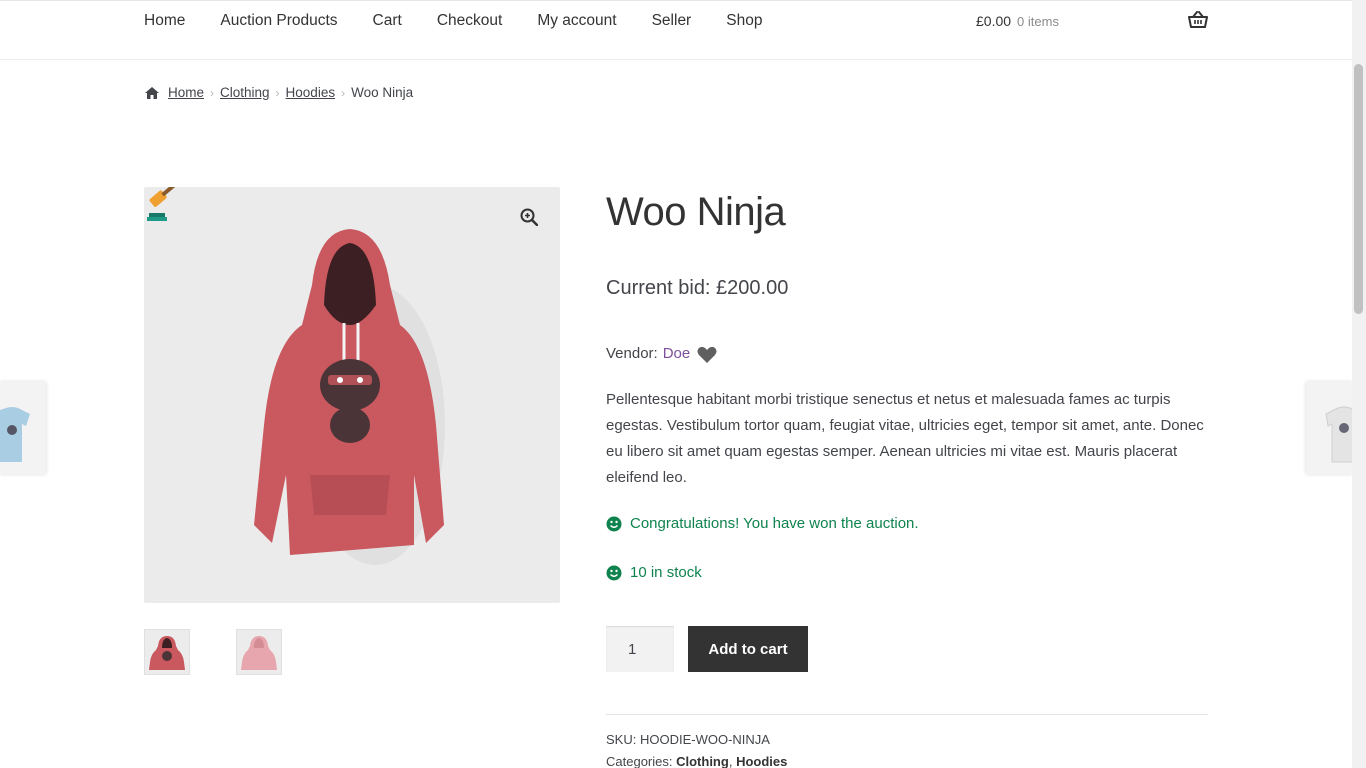 The height and width of the screenshot is (768, 1366). Describe the element at coordinates (761, 761) in the screenshot. I see `category-link-hoodies: Hoodies` at that location.